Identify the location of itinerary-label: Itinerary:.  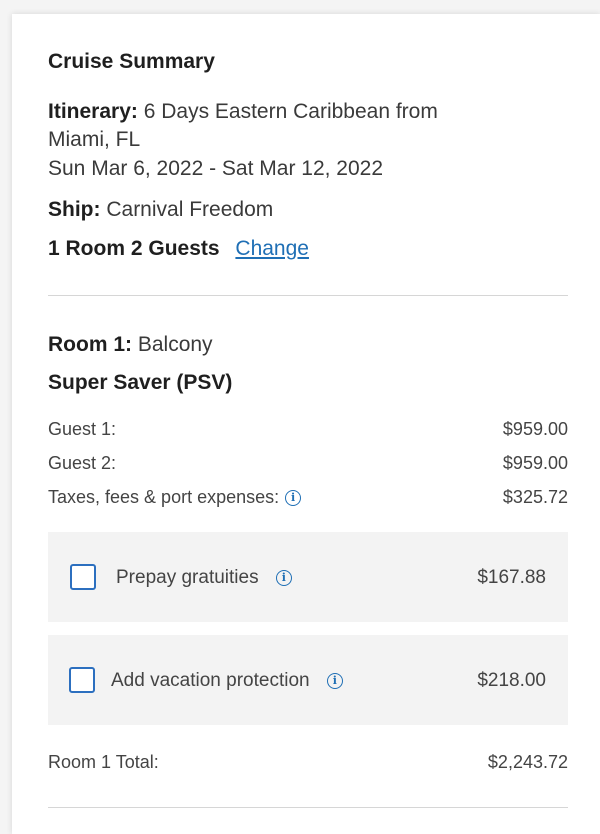
(93, 111).